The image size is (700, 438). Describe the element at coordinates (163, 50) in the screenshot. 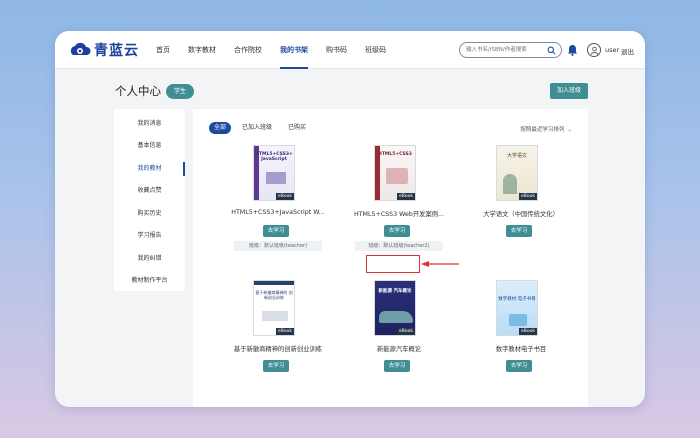

I see `nav-home: 首页` at that location.